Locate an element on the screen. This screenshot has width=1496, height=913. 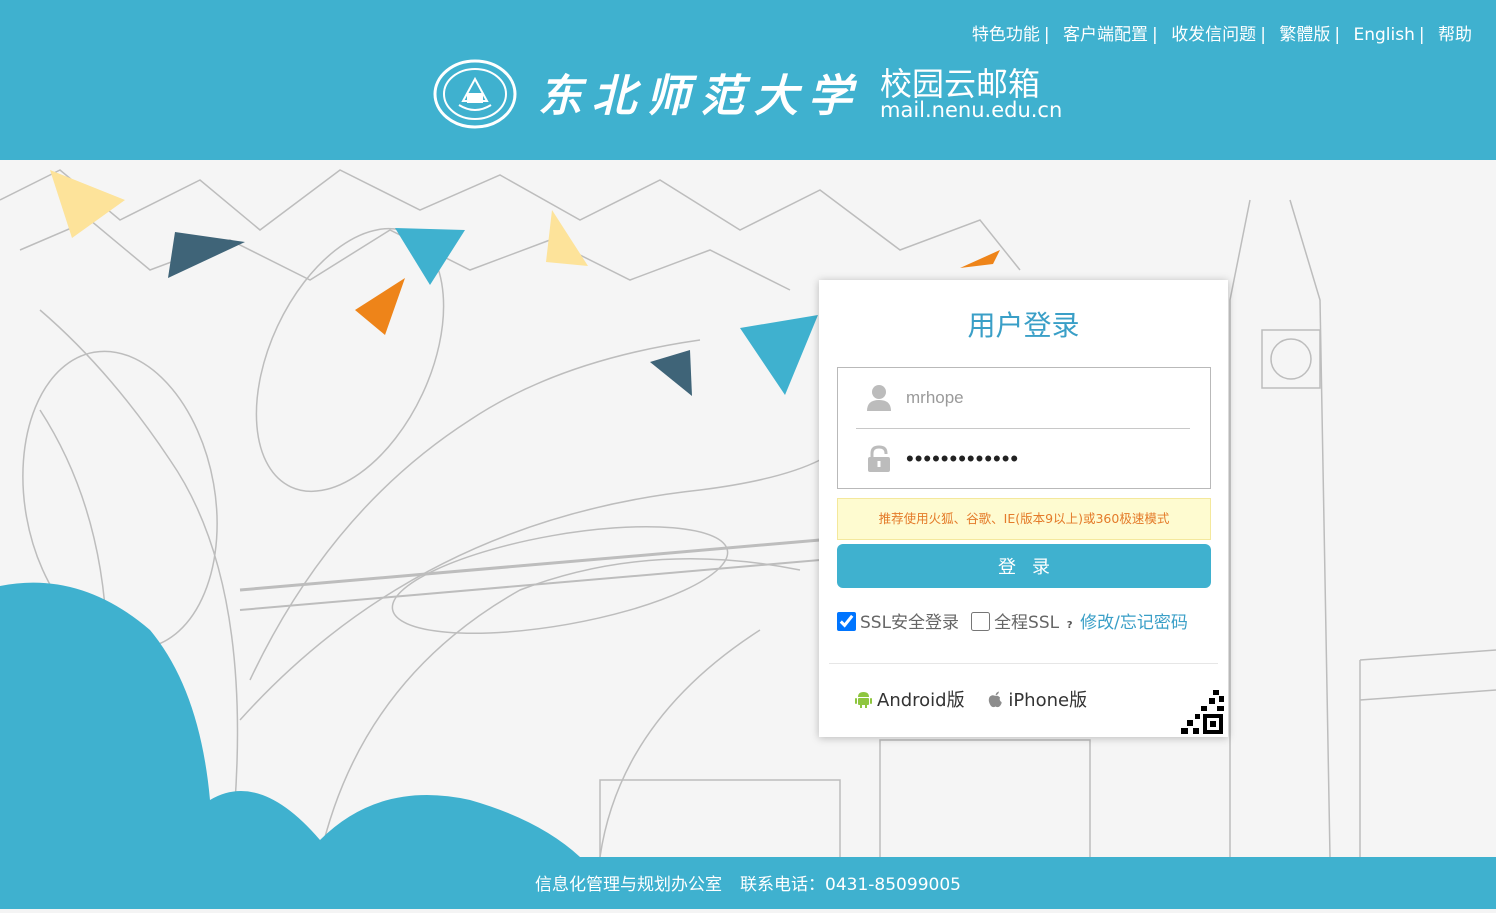
top-links: 特色功能 | 客户端配置 | 收发信问题 | 繁體版 | English | 帮助 is located at coordinates (1222, 32).